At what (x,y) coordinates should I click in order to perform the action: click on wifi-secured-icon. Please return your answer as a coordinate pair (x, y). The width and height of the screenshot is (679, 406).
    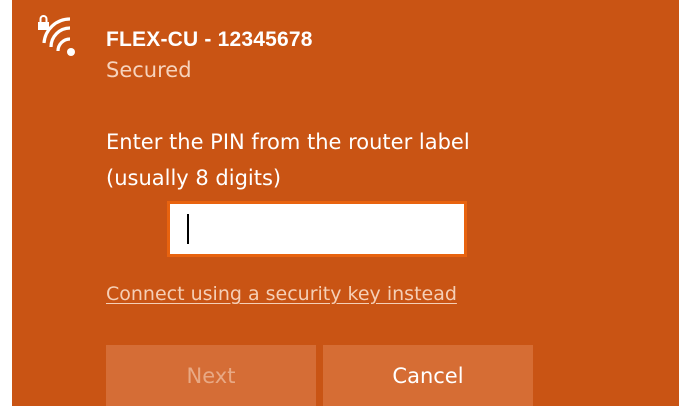
    Looking at the image, I should click on (56, 35).